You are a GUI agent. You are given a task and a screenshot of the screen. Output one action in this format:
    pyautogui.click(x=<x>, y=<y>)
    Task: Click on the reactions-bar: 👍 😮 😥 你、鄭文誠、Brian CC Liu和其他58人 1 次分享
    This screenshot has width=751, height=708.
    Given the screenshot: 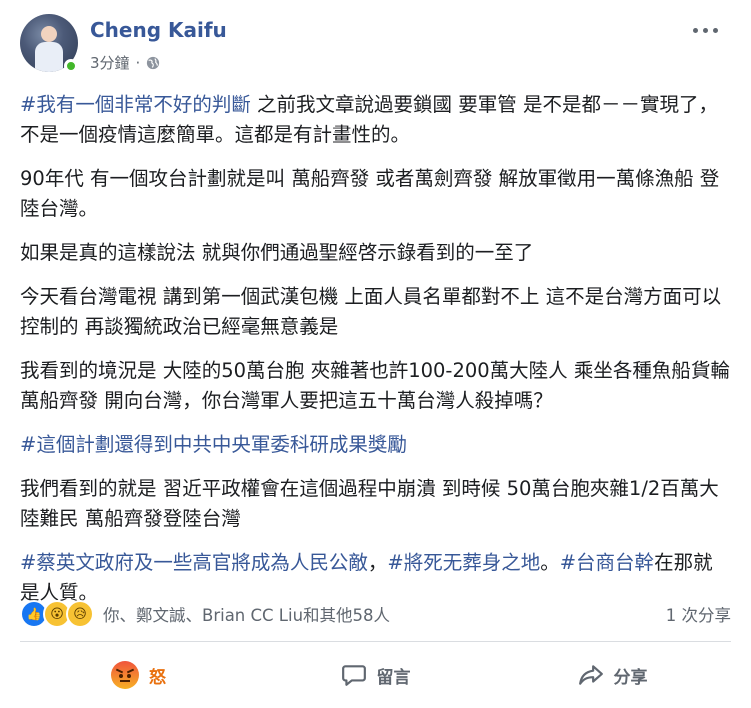 What is the action you would take?
    pyautogui.click(x=375, y=614)
    